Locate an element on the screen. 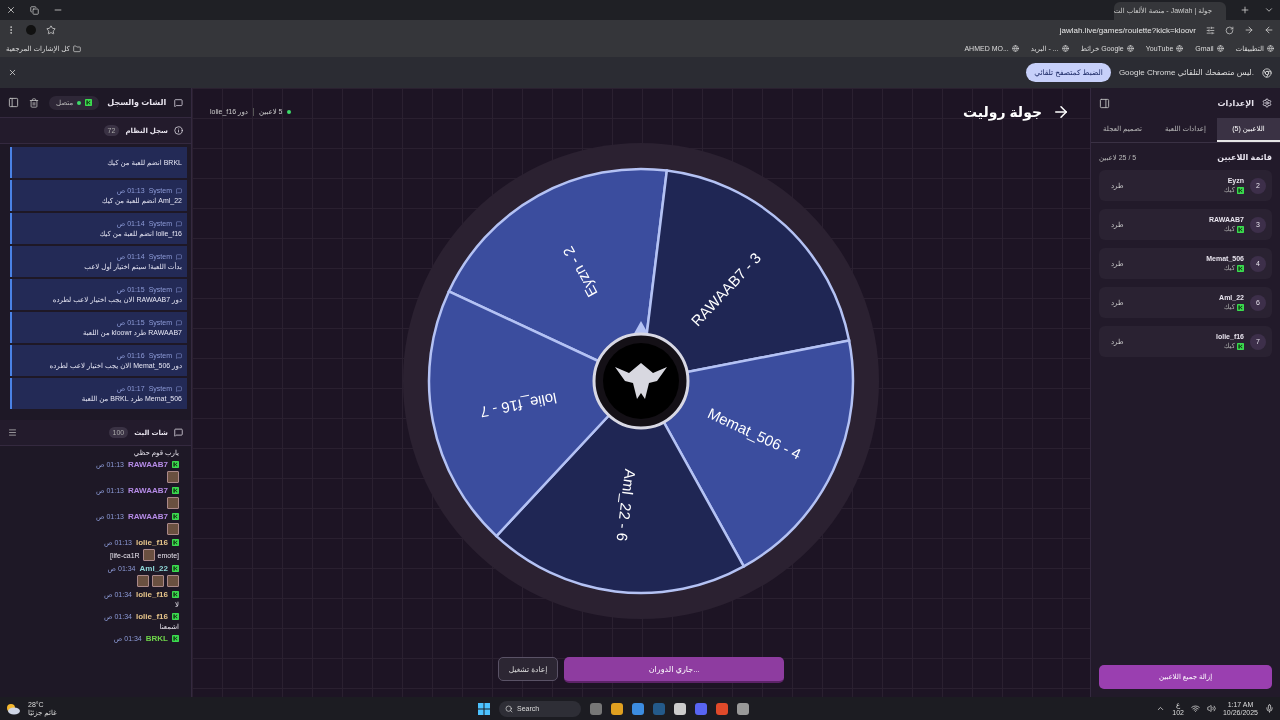 This screenshot has height=720, width=1280. arrow-right-icon is located at coordinates (1061, 112).